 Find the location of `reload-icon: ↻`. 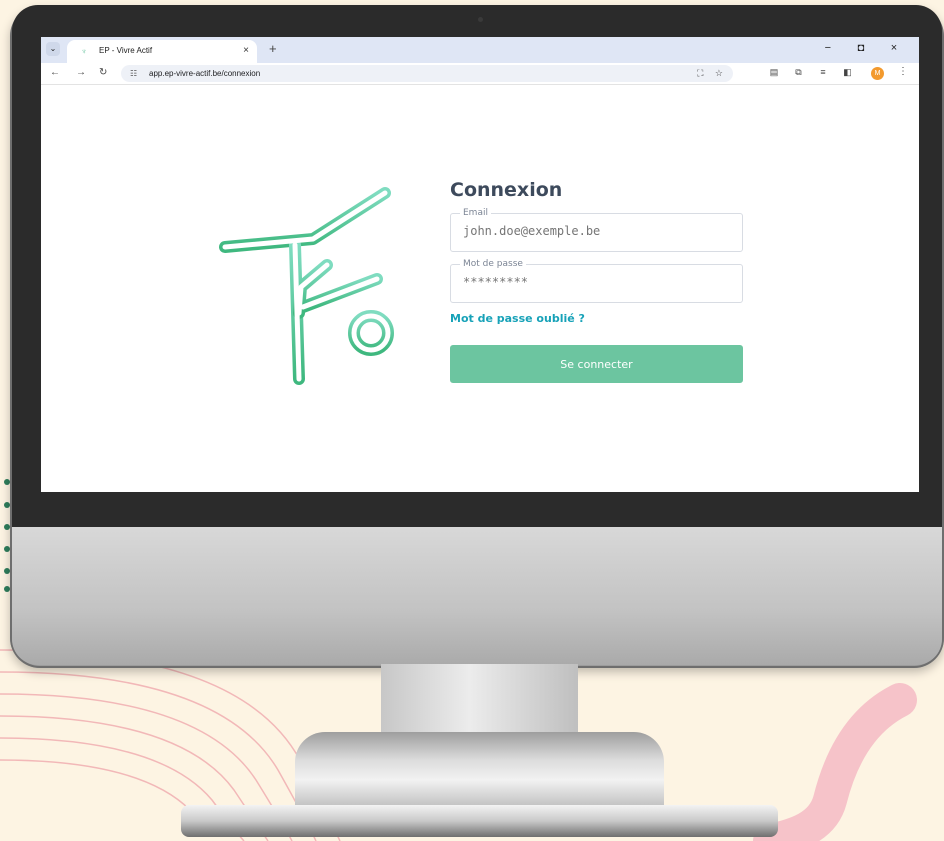

reload-icon: ↻ is located at coordinates (103, 72).